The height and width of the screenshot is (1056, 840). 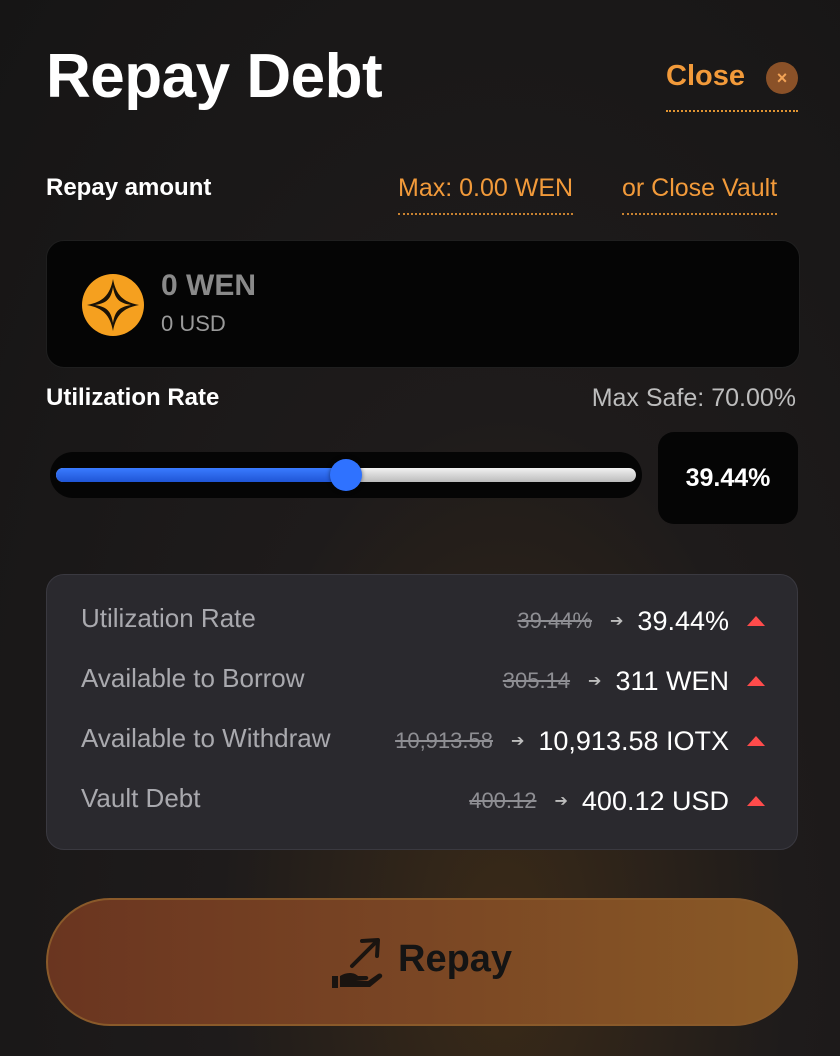 What do you see at coordinates (422, 681) in the screenshot?
I see `stat-row-available-borrow: Available to Borrow 305.14 ➔ 311 WEN` at bounding box center [422, 681].